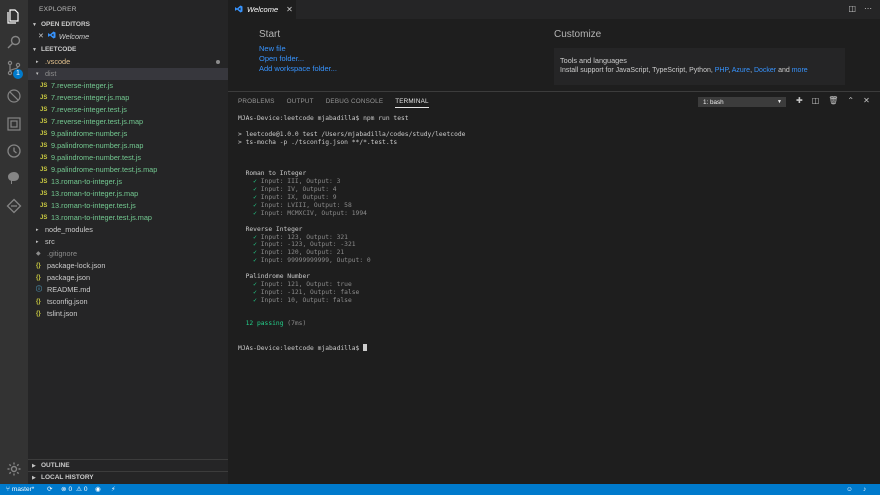  I want to click on file-item: JS 13.roman-to-integer.test.js.map, so click(128, 218).